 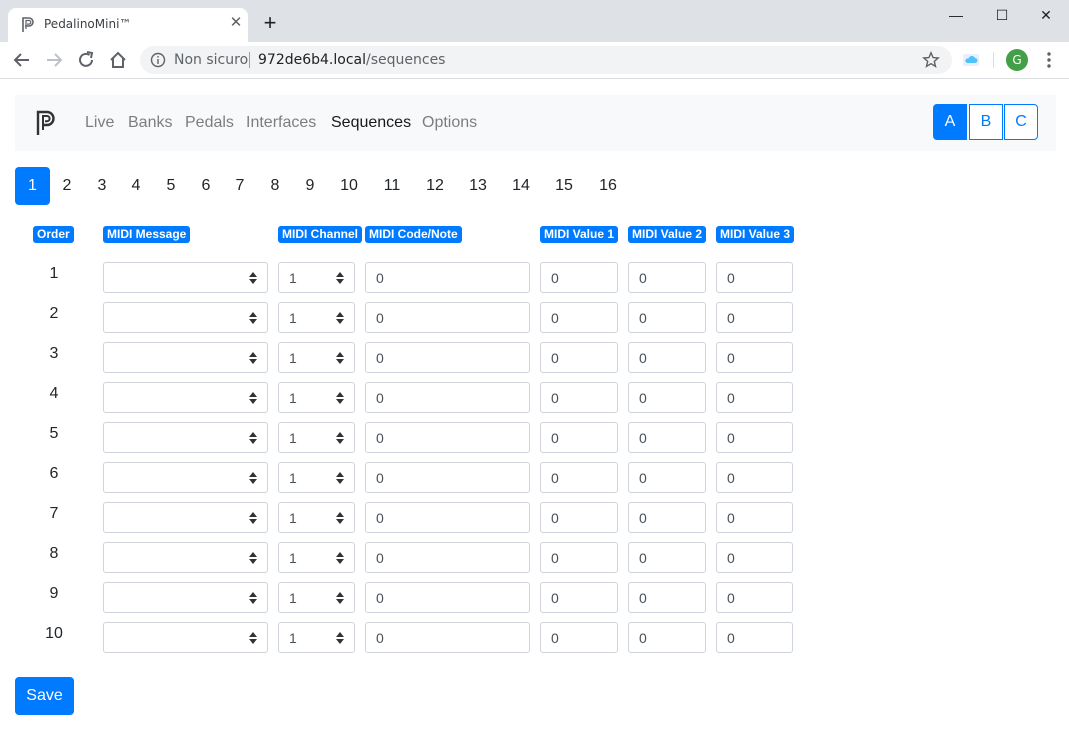 I want to click on sequence-tab-14: 14, so click(x=521, y=186).